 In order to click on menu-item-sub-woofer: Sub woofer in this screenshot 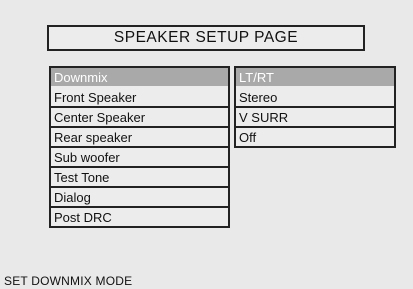, I will do `click(139, 158)`.